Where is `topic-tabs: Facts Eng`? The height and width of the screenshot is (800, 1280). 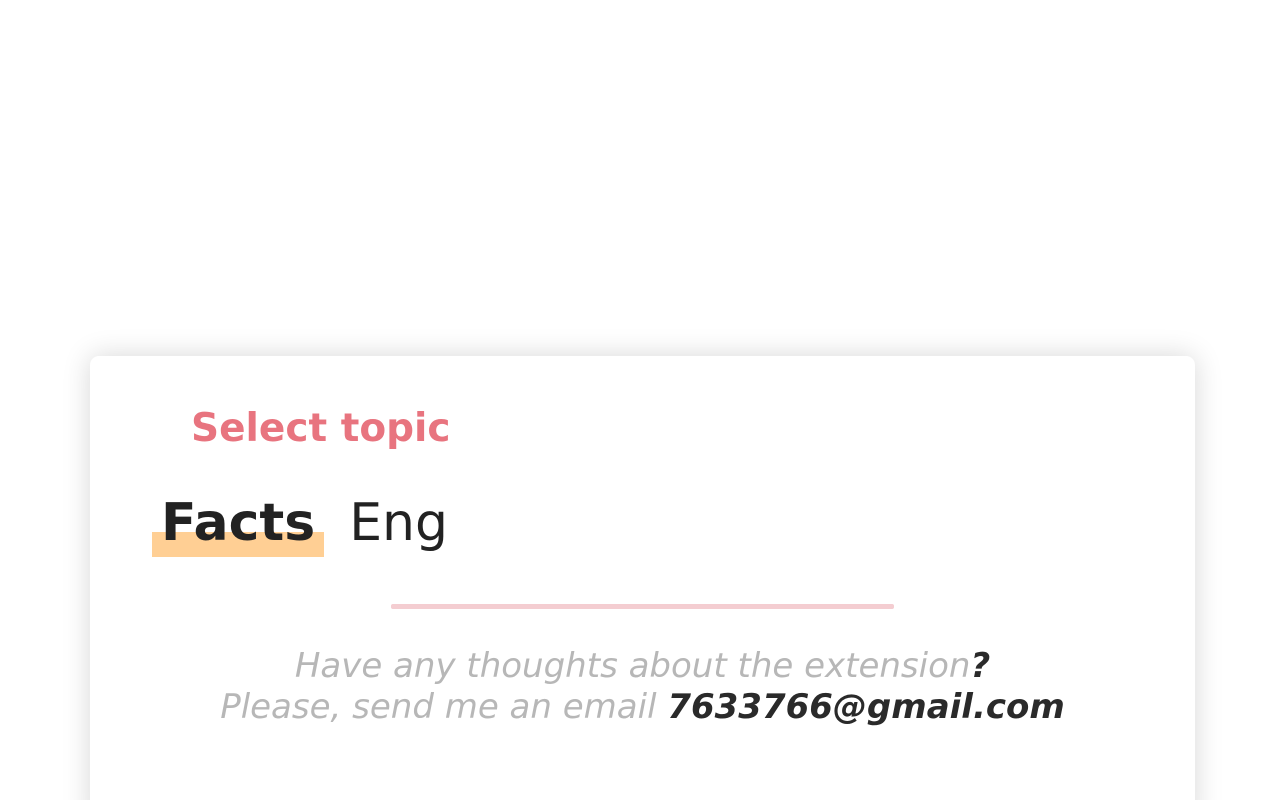 topic-tabs: Facts Eng is located at coordinates (304, 523).